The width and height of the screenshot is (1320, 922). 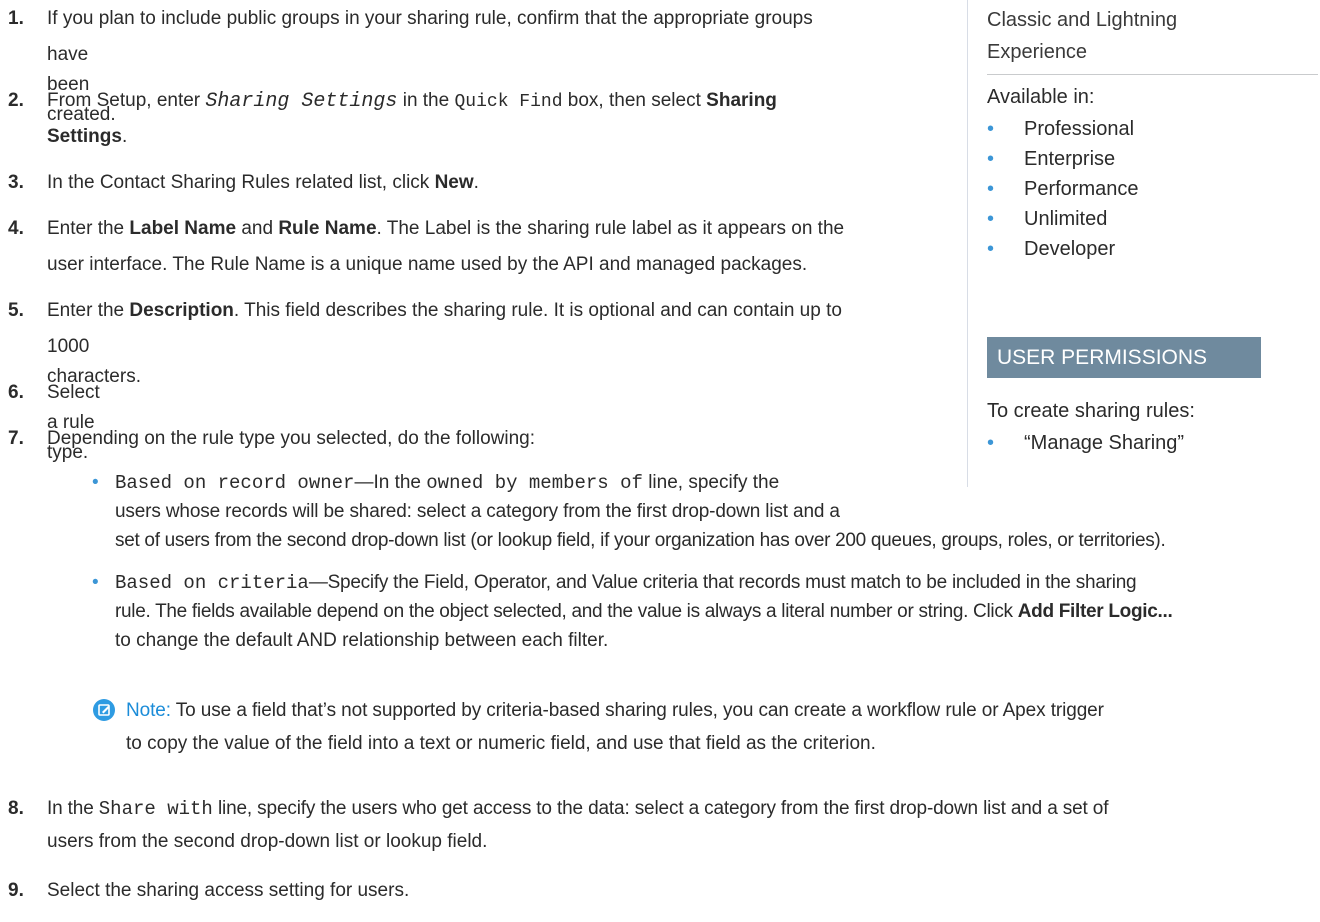 I want to click on code-share-with: Share with, so click(x=155, y=809).